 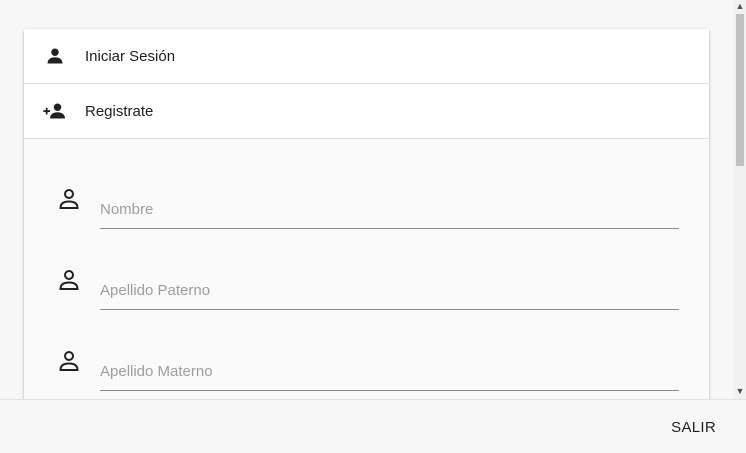 What do you see at coordinates (389, 228) in the screenshot?
I see `nombre-underline` at bounding box center [389, 228].